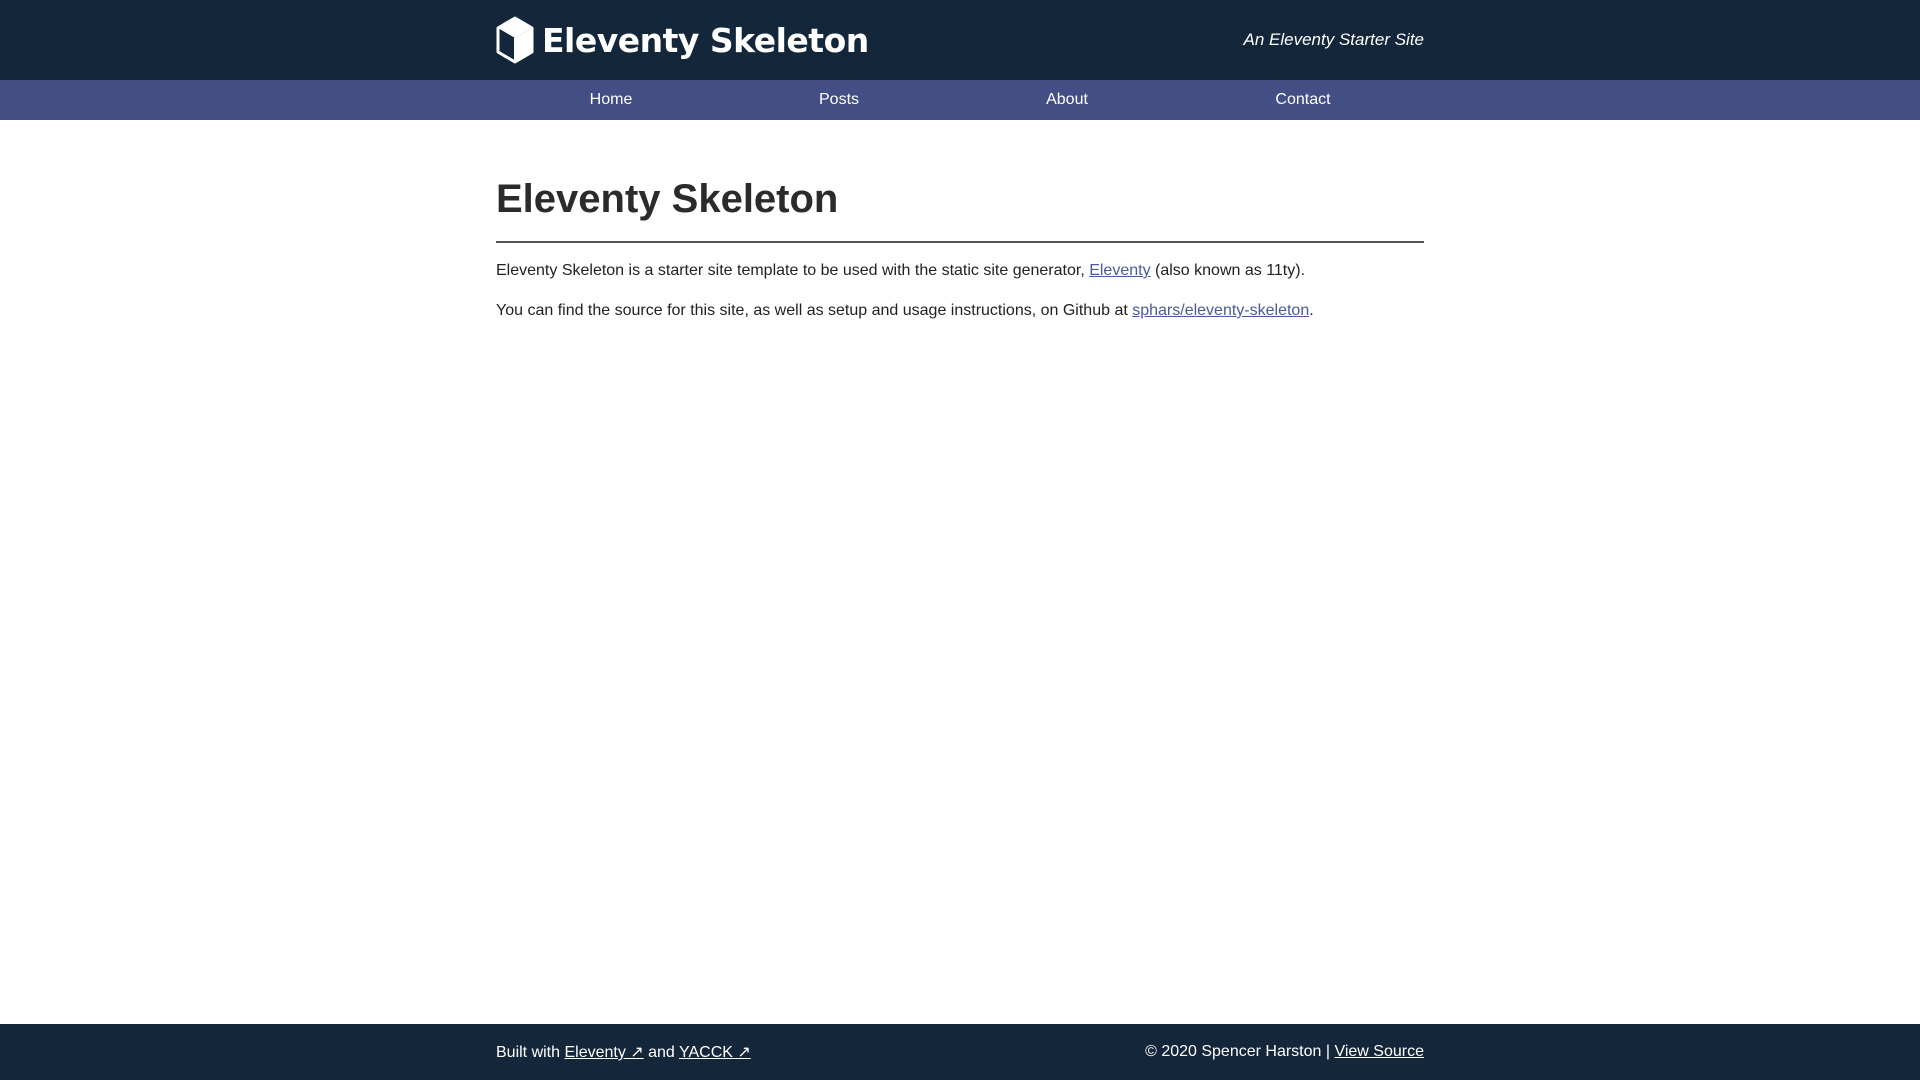 Image resolution: width=1920 pixels, height=1080 pixels. I want to click on footer-eleventy-link: Eleventy ↗, so click(603, 1052).